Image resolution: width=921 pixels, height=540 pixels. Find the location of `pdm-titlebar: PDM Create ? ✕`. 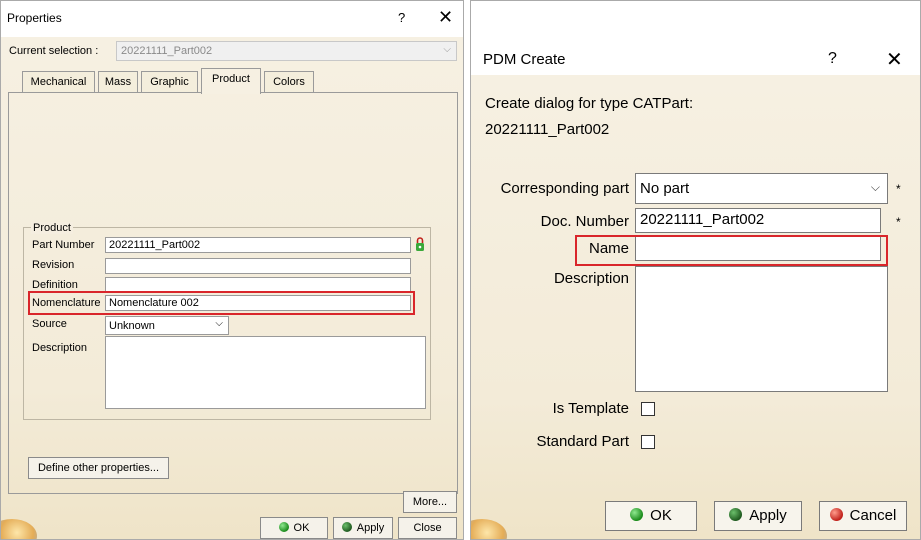

pdm-titlebar: PDM Create ? ✕ is located at coordinates (695, 38).